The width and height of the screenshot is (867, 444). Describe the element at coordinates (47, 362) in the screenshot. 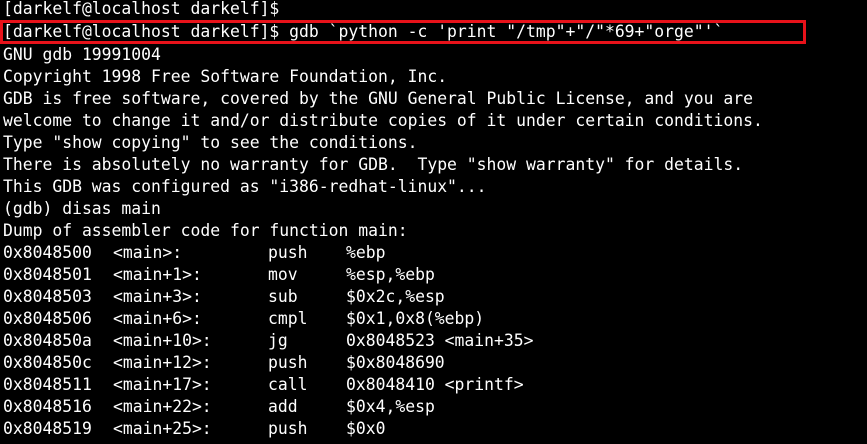

I see `asm-address: 0x804850c` at that location.